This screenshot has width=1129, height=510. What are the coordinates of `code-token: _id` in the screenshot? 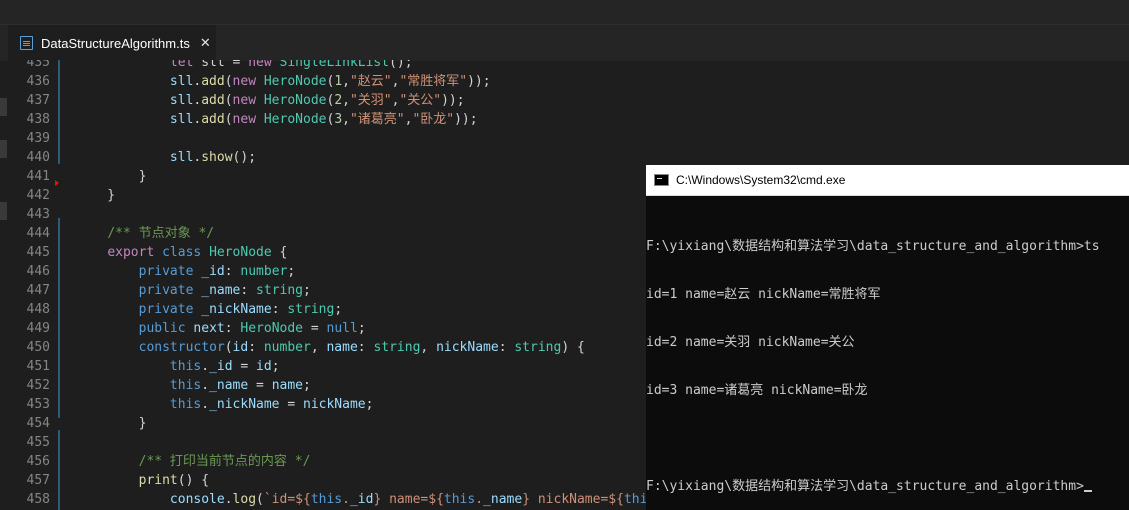 It's located at (221, 366).